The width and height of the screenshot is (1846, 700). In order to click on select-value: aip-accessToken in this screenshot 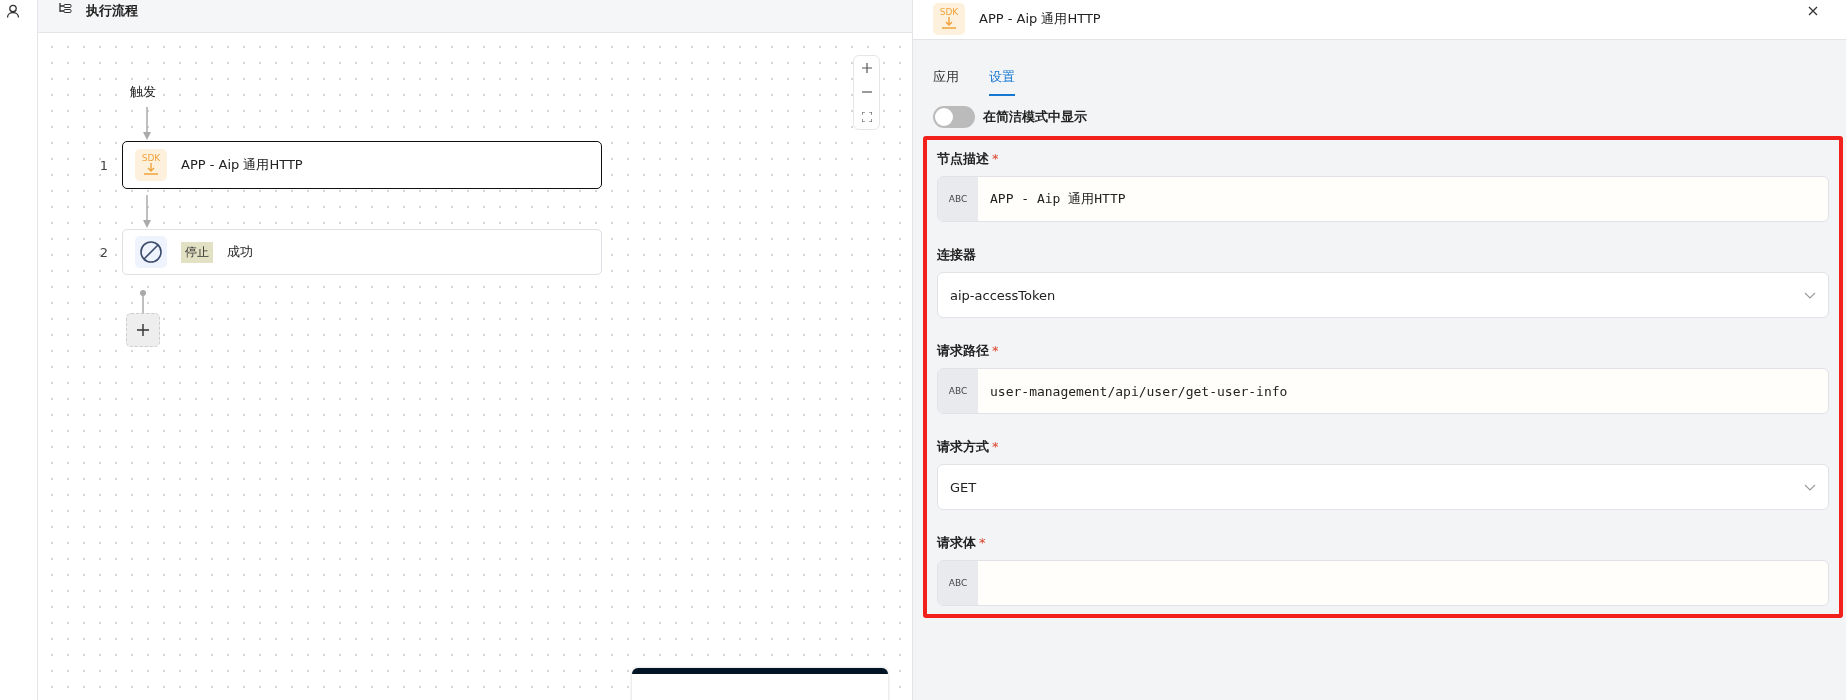, I will do `click(1003, 295)`.